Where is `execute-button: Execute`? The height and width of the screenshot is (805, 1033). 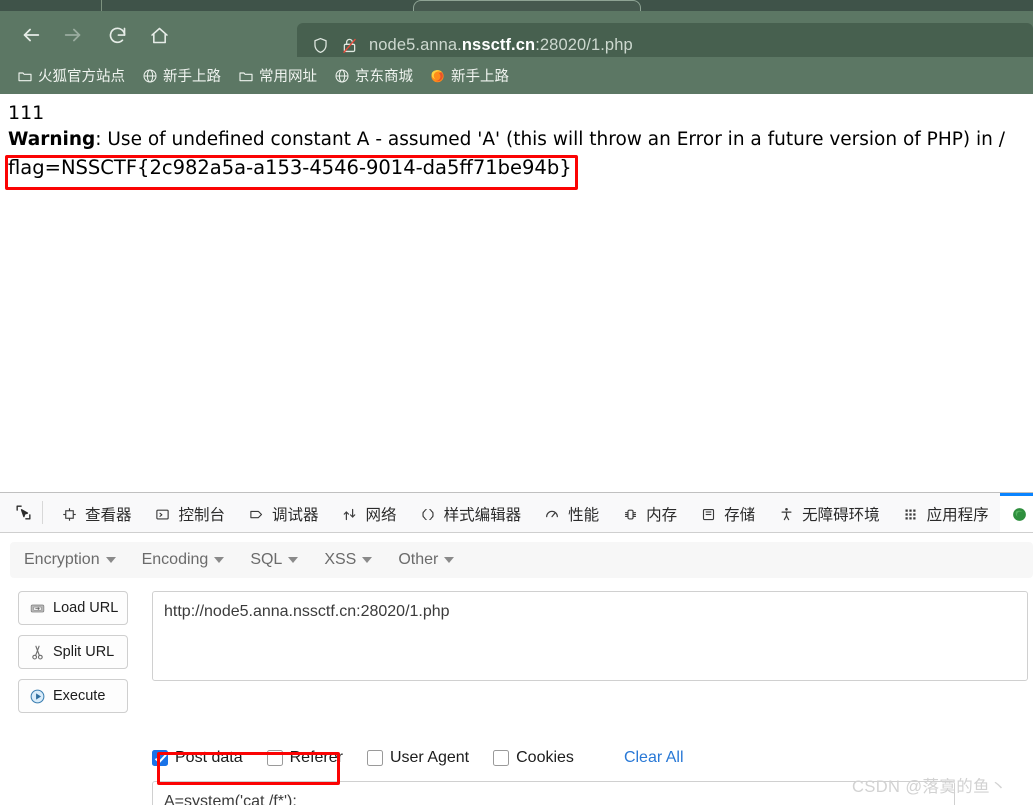
execute-button: Execute is located at coordinates (73, 696).